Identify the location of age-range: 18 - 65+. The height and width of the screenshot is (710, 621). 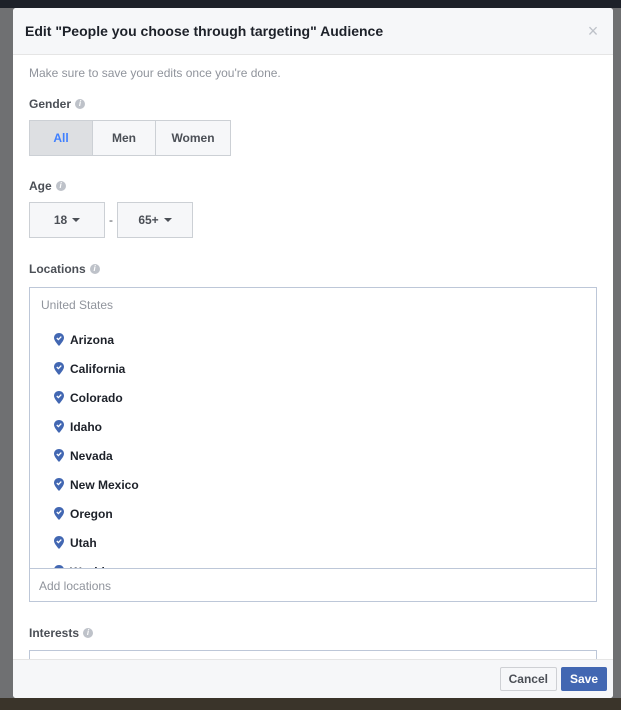
(313, 220).